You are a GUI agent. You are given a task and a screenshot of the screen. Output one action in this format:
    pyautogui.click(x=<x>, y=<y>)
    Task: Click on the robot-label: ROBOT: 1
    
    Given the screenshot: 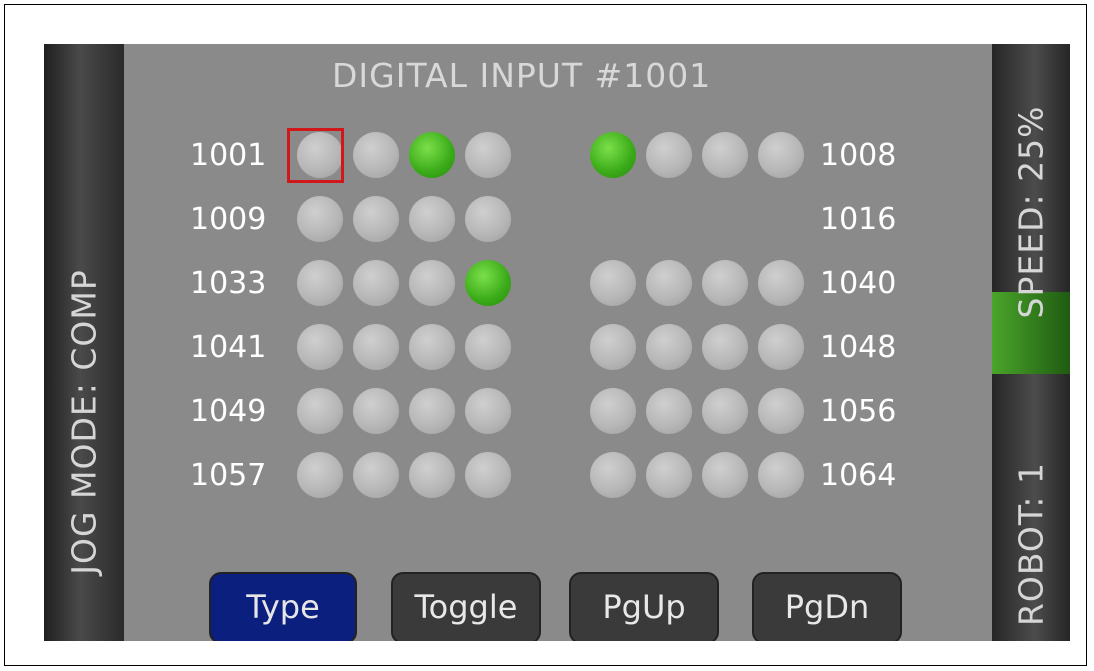 What is the action you would take?
    pyautogui.click(x=1031, y=544)
    